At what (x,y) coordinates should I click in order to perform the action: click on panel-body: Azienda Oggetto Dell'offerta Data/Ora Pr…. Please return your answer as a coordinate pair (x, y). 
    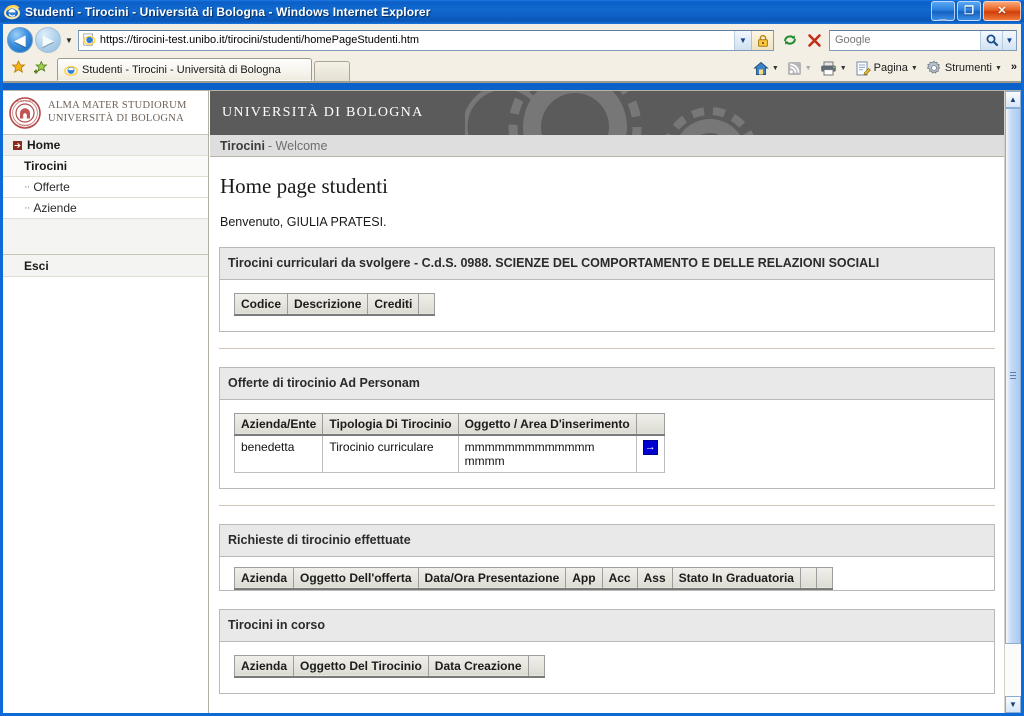
    Looking at the image, I should click on (607, 573).